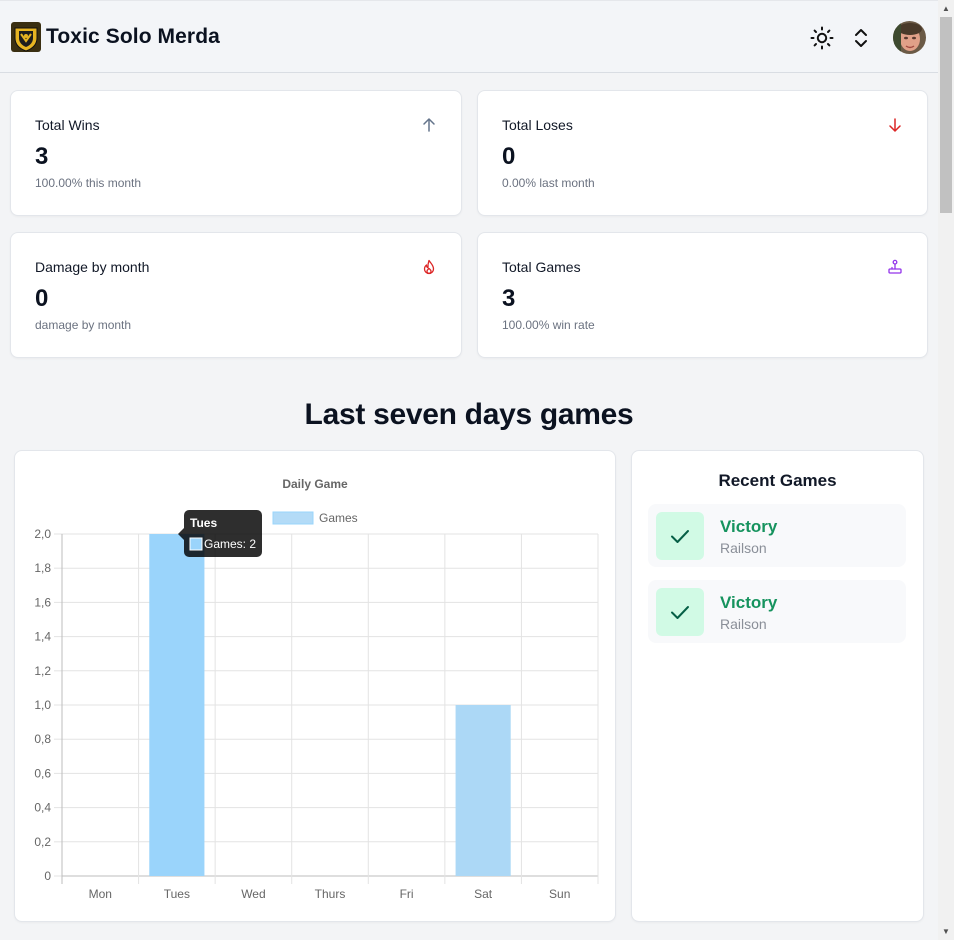 This screenshot has height=940, width=954. I want to click on x-tick-label: Sat, so click(483, 894).